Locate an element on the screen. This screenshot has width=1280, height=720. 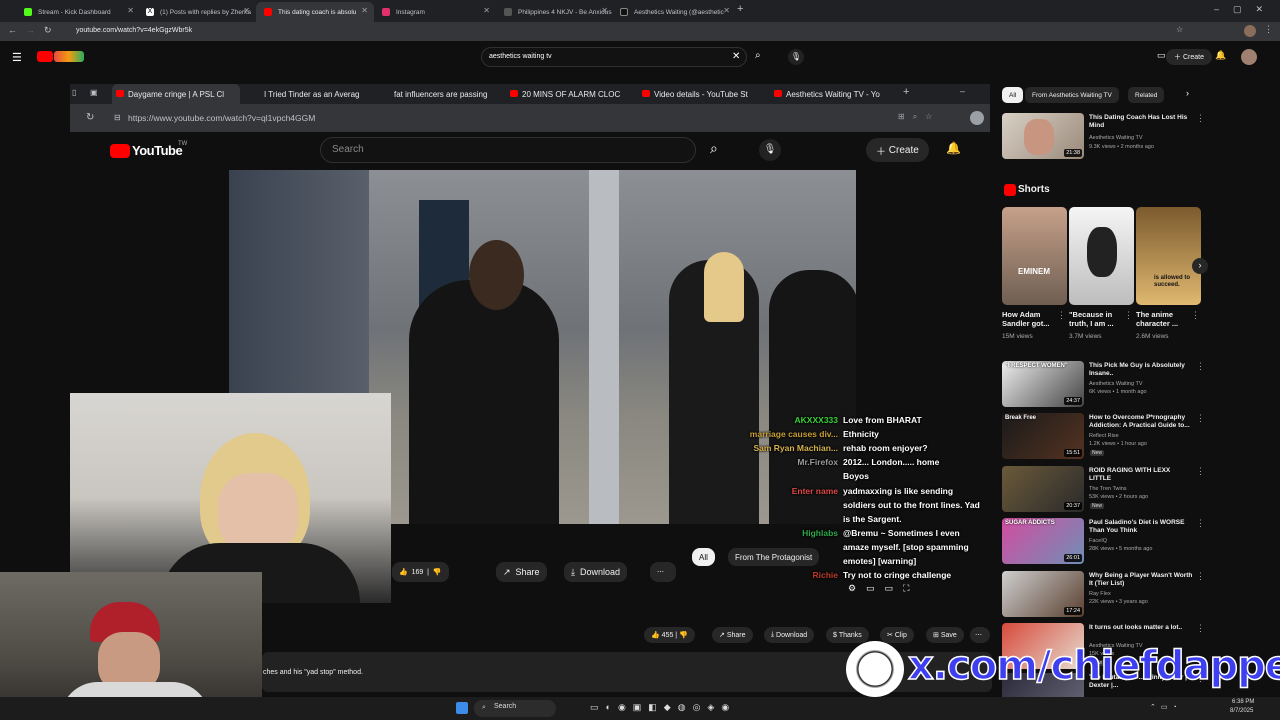
inner-tab: Video details - YouTube St is located at coordinates (693, 94).